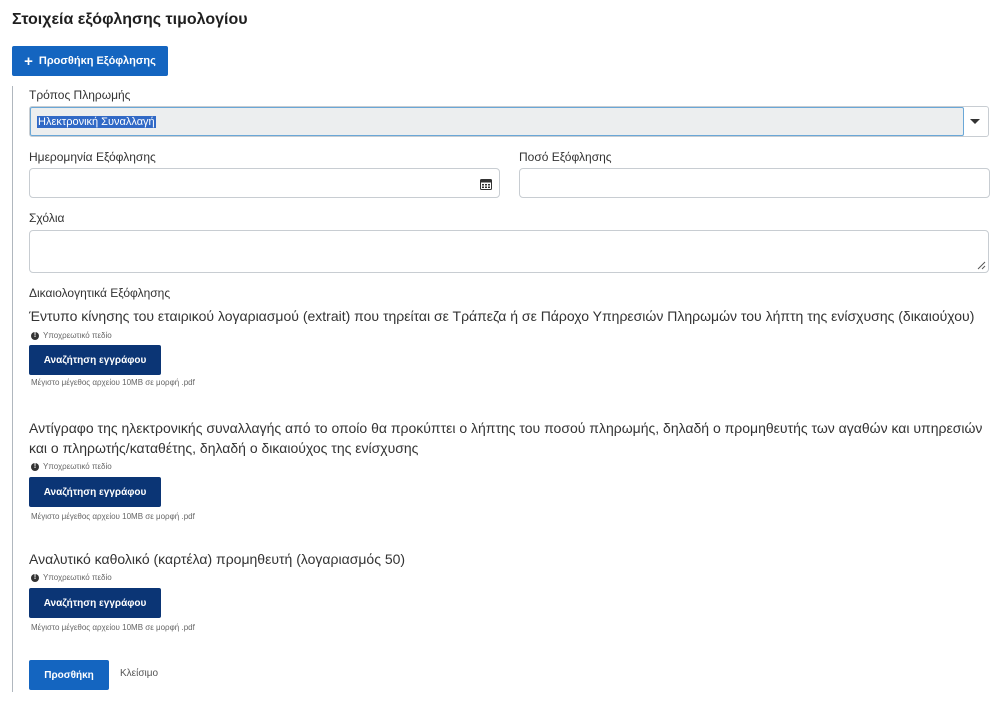  What do you see at coordinates (92, 157) in the screenshot?
I see `payment-date-label: Ημερομηνία Εξόφλησης` at bounding box center [92, 157].